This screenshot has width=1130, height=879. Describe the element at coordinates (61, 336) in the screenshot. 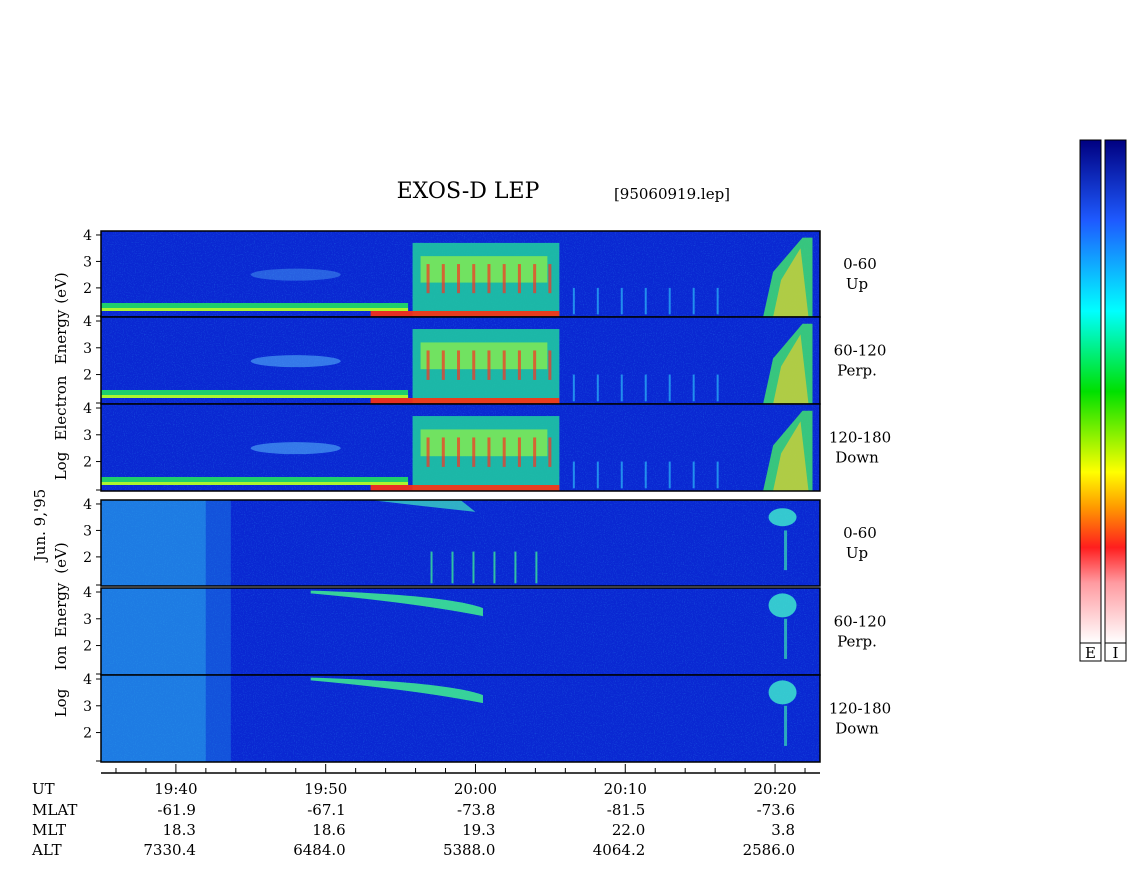

I see `electron-ylabel-part-energy: Energy` at that location.